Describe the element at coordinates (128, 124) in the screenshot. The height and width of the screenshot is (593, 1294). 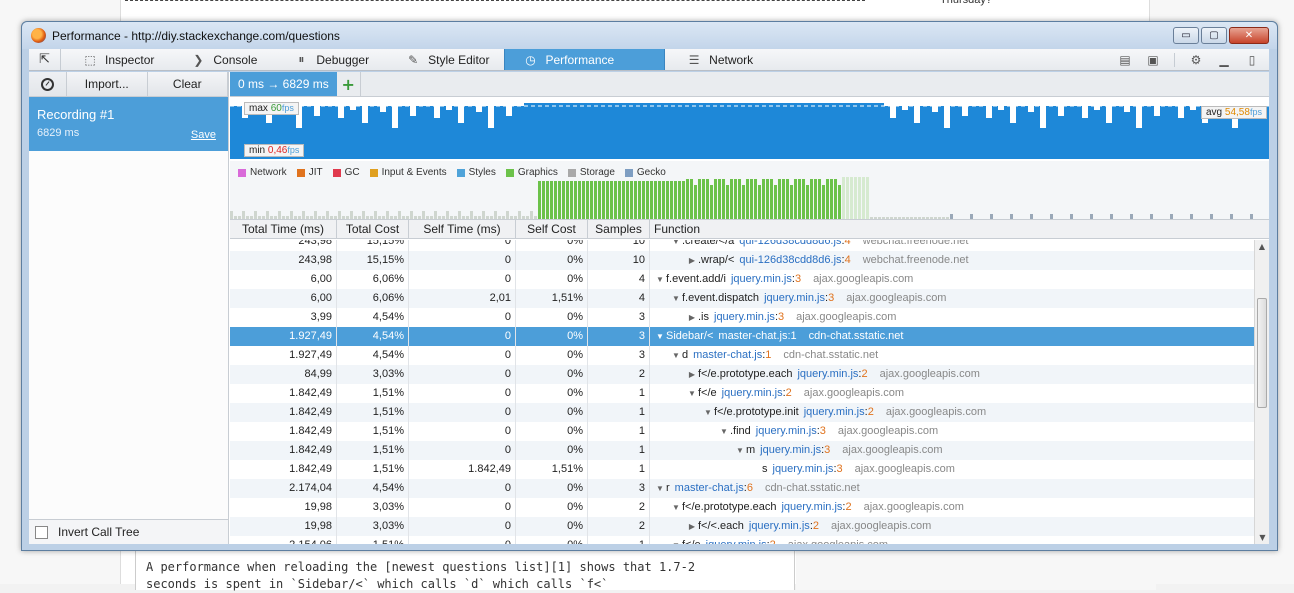
I see `recording-item: Recording #1 6829 ms Save` at that location.